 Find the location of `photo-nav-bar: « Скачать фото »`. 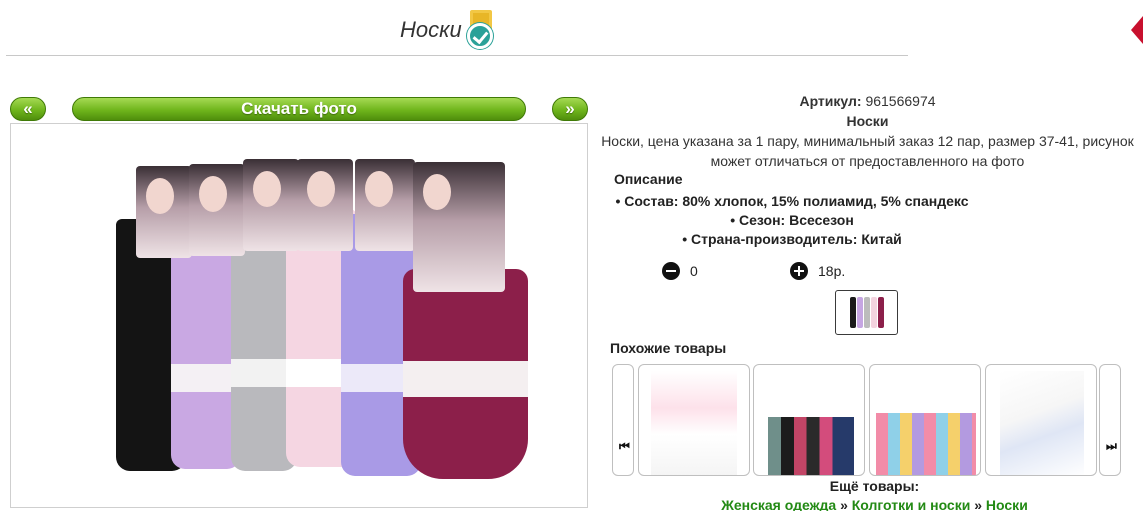

photo-nav-bar: « Скачать фото » is located at coordinates (299, 109).